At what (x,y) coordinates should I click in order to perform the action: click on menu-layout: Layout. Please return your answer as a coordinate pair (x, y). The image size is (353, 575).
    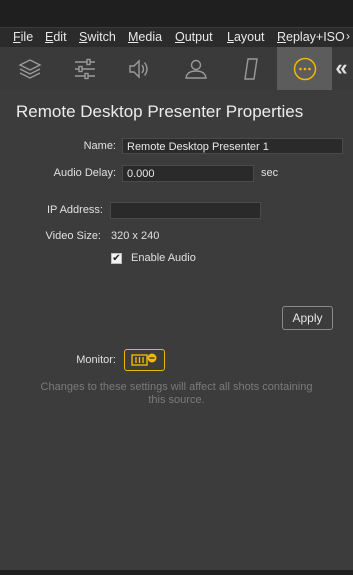
    Looking at the image, I should click on (246, 37).